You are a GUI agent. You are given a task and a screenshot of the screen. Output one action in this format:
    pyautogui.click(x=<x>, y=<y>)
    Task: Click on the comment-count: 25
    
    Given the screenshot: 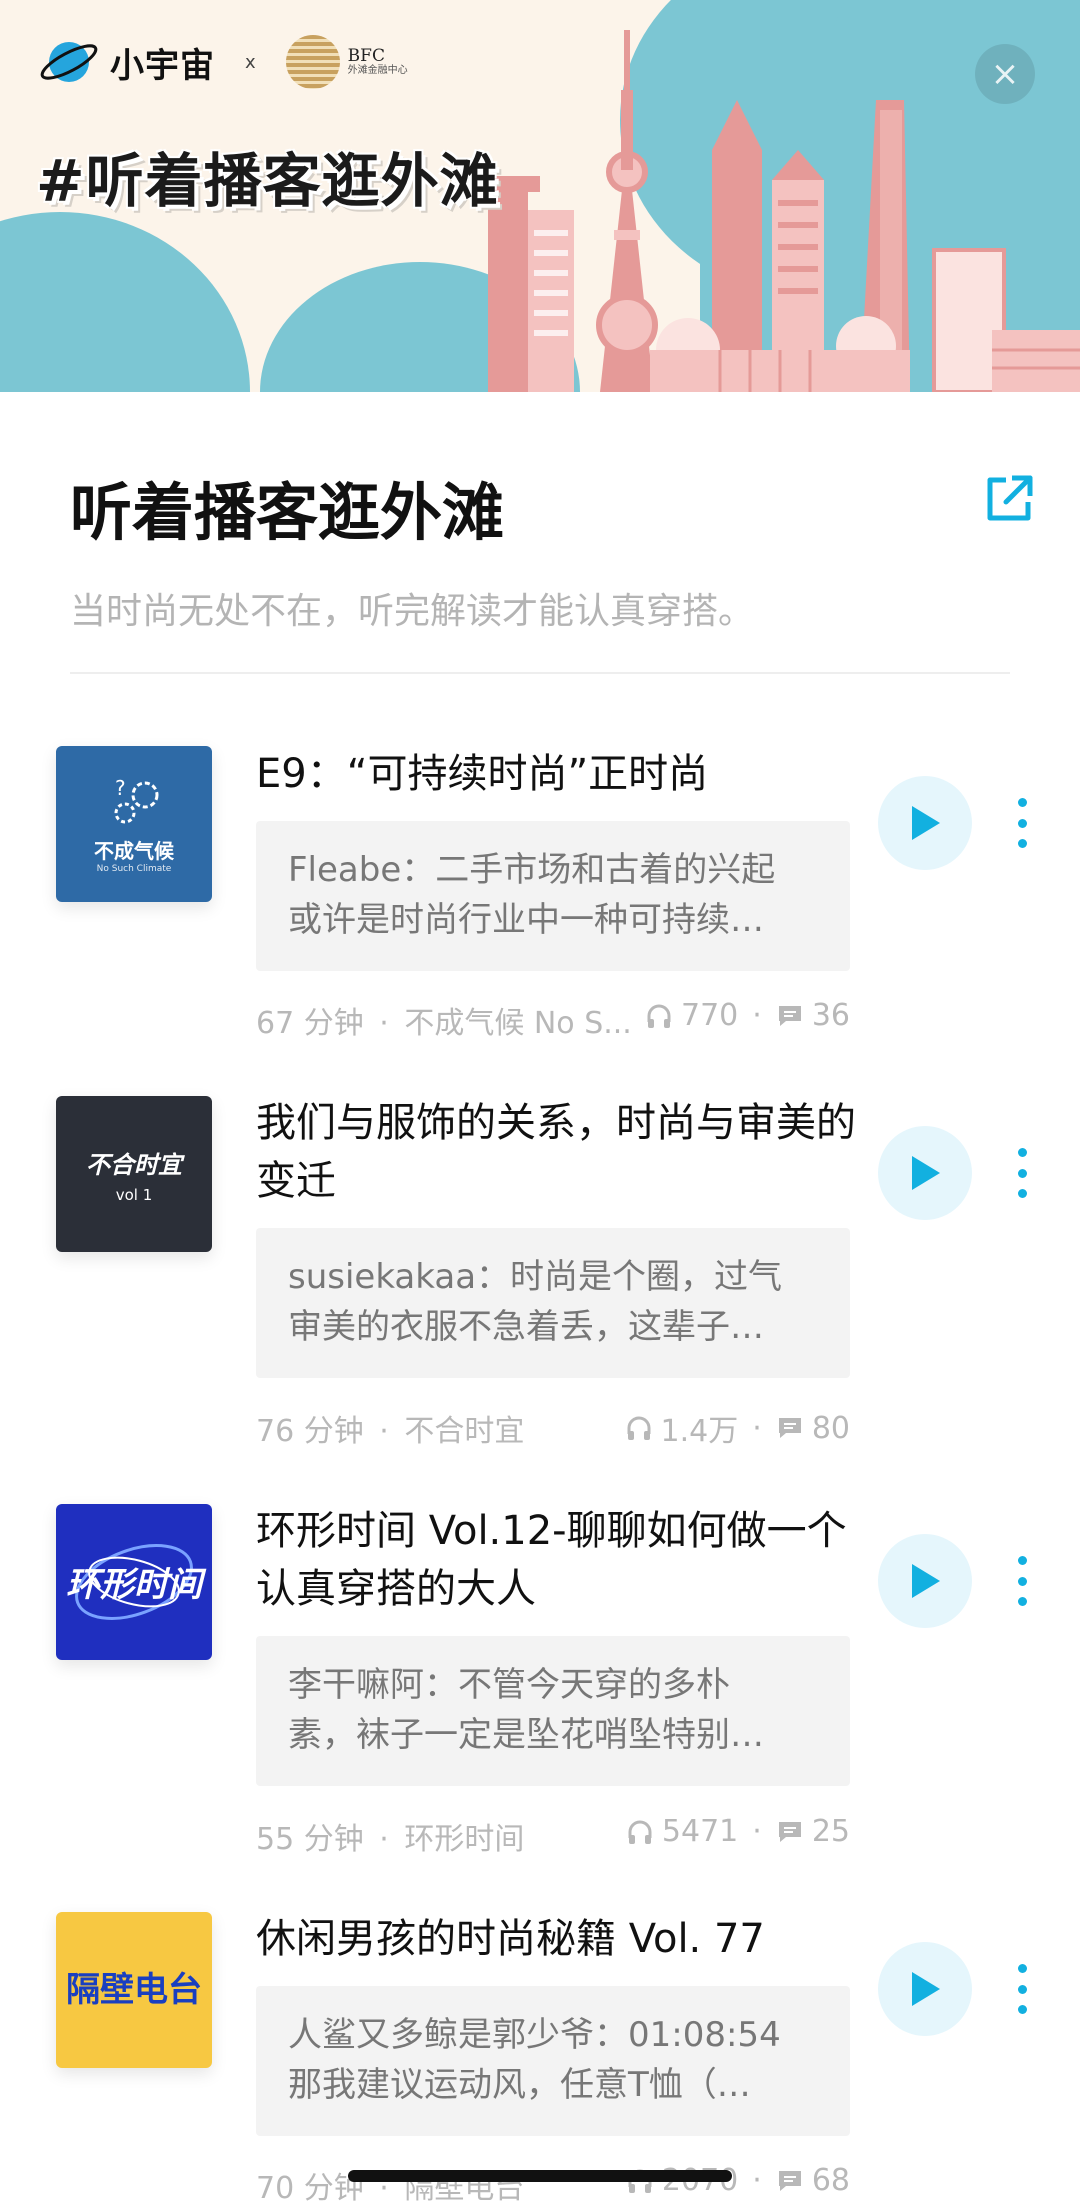 What is the action you would take?
    pyautogui.click(x=830, y=1831)
    